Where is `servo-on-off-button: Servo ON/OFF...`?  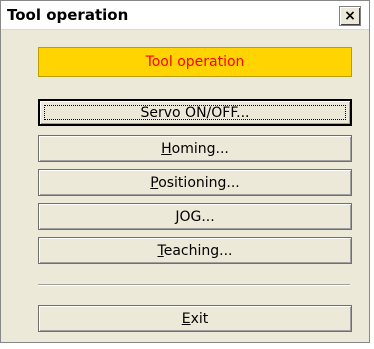
servo-on-off-button: Servo ON/OFF... is located at coordinates (195, 112).